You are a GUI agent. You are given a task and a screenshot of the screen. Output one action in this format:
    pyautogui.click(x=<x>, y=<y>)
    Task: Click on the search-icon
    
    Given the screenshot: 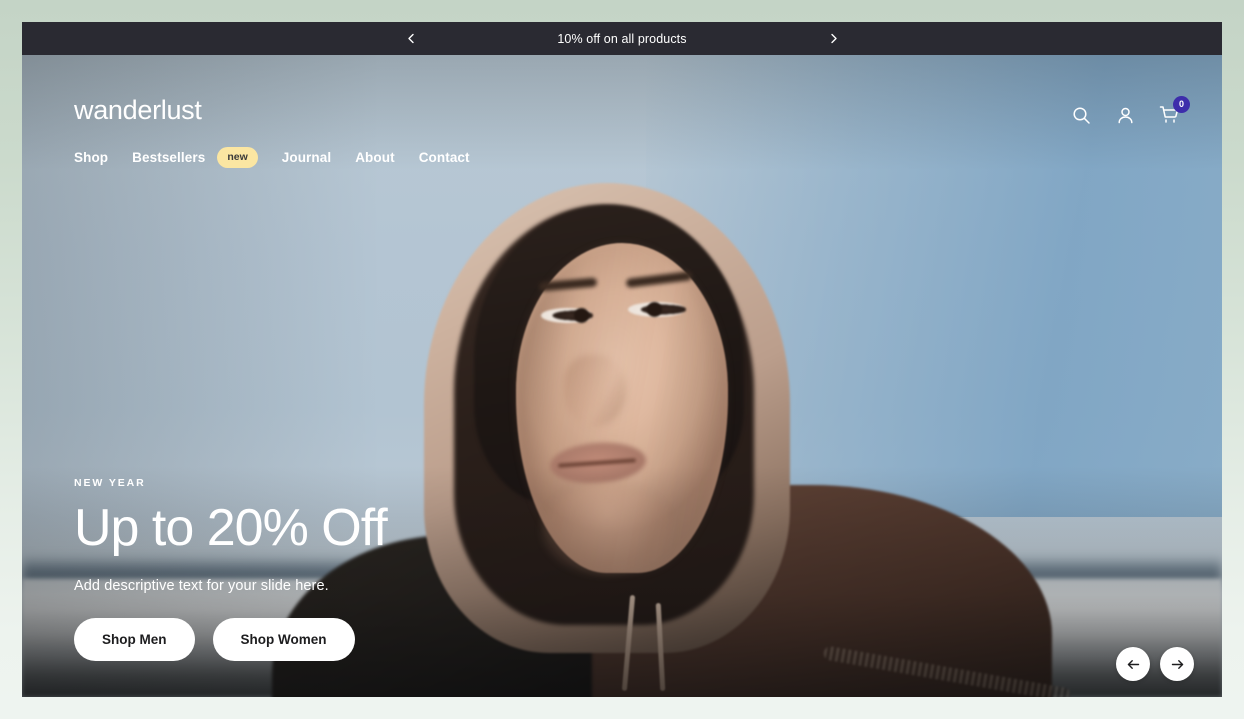 What is the action you would take?
    pyautogui.click(x=1081, y=115)
    